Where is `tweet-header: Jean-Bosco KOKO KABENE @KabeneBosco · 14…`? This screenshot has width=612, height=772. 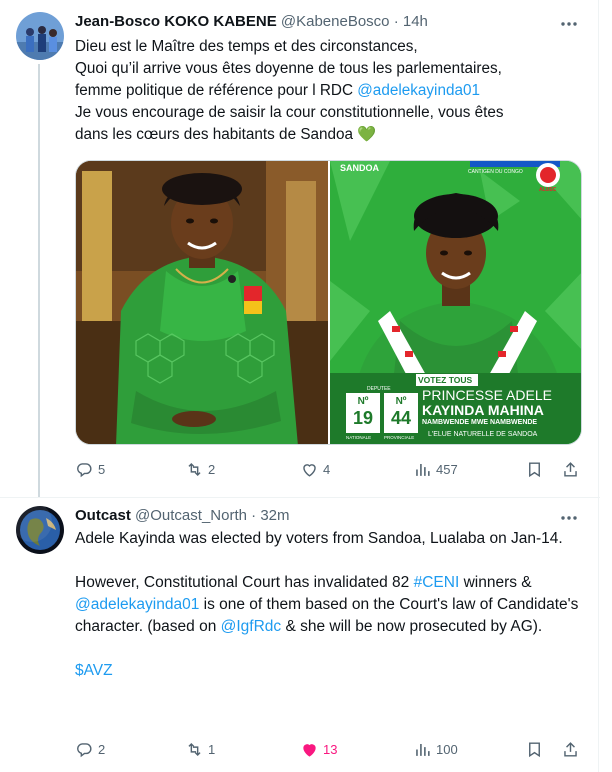
tweet-header: Jean-Bosco KOKO KABENE @KabeneBosco · 14… is located at coordinates (251, 22).